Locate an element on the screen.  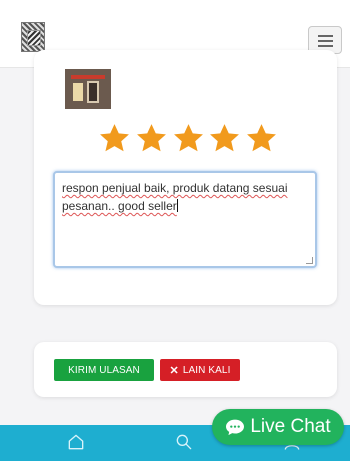
submit-review-button: KIRIM ULASAN is located at coordinates (104, 370).